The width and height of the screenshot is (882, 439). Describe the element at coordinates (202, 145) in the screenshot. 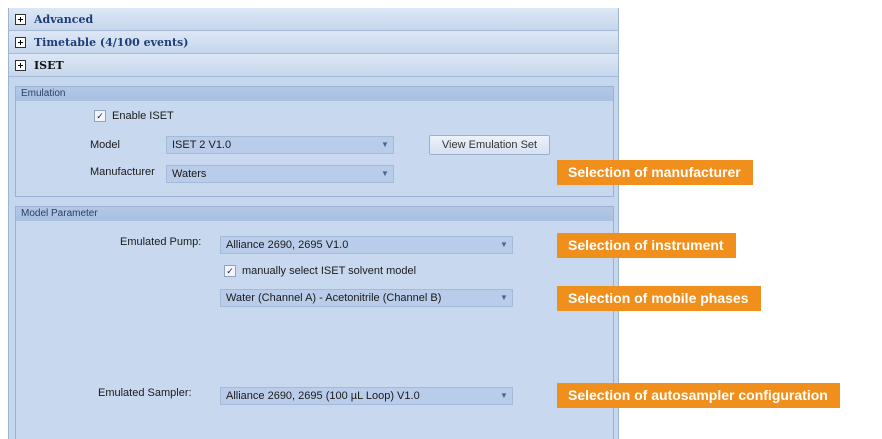

I see `model-value: ISET 2 V1.0` at that location.